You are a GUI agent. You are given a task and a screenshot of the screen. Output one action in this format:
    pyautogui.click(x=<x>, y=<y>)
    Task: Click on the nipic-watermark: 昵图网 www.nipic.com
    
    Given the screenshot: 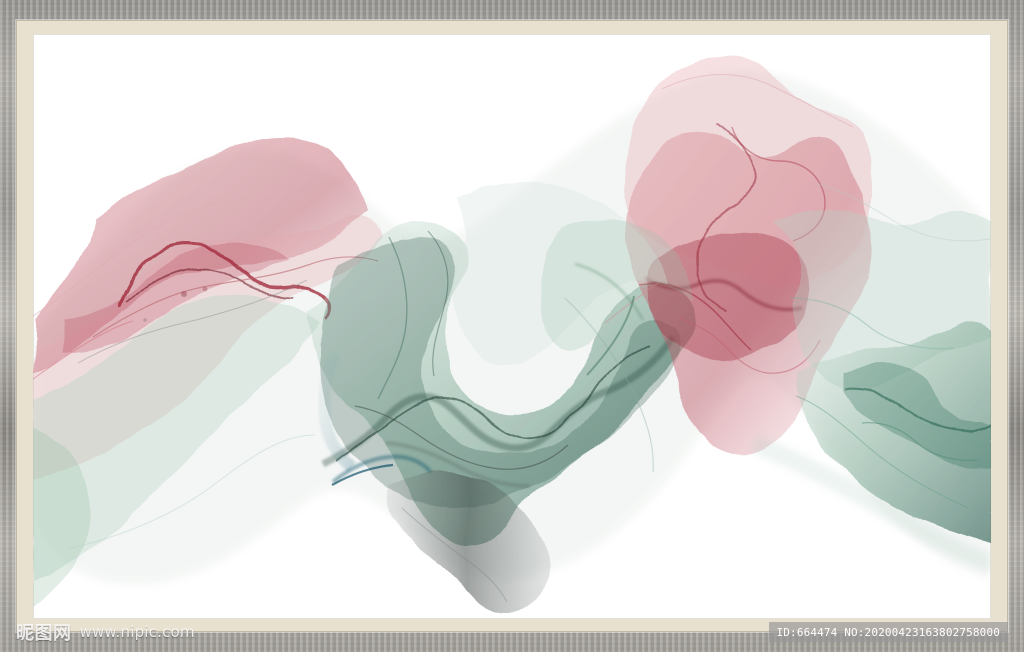 What is the action you would take?
    pyautogui.click(x=105, y=632)
    